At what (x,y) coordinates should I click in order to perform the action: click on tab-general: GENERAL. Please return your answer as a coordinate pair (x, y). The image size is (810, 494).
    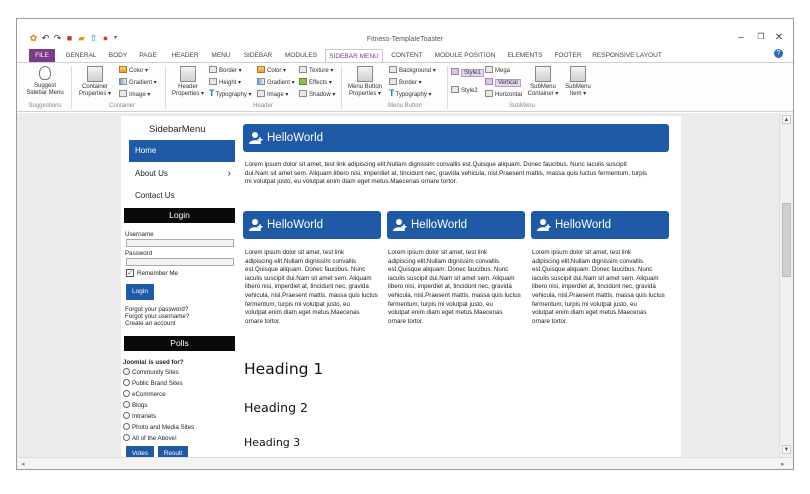
    Looking at the image, I should click on (81, 55).